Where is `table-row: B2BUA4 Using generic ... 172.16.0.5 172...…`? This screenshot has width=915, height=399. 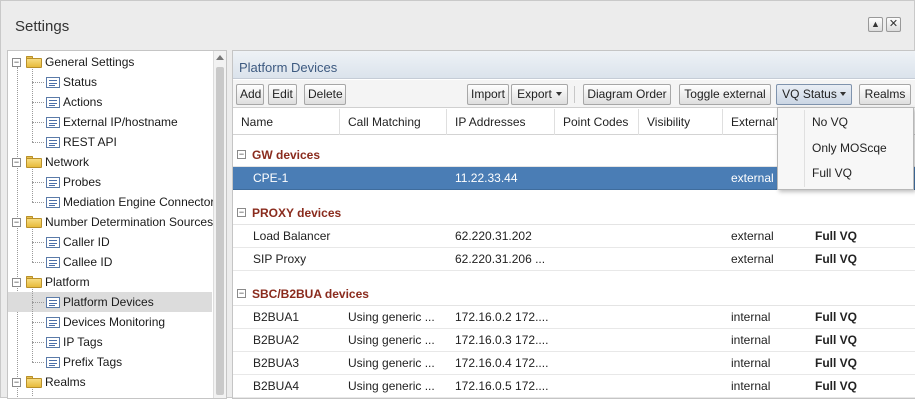
table-row: B2BUA4 Using generic ... 172.16.0.5 172...… is located at coordinates (574, 386).